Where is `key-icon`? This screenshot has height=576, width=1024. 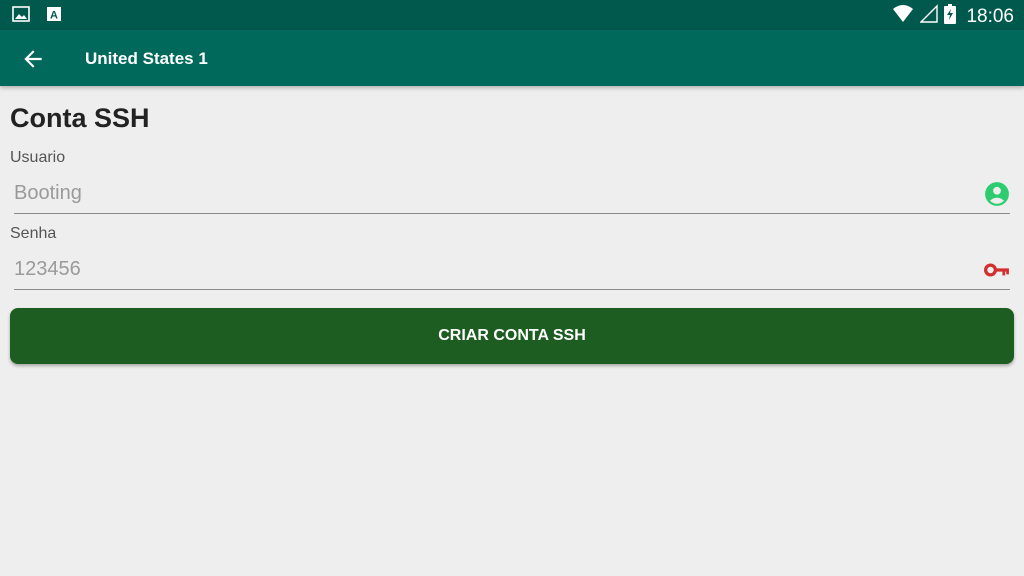
key-icon is located at coordinates (997, 270).